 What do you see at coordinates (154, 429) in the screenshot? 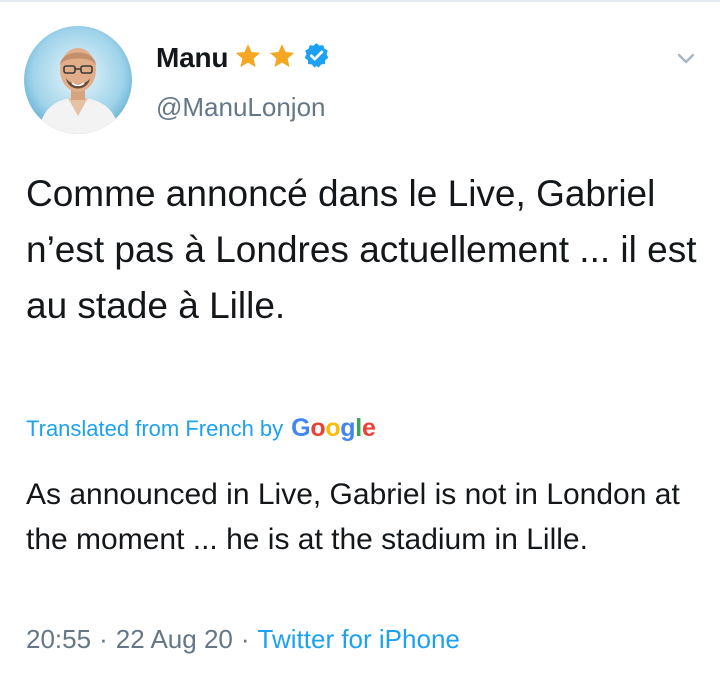
I see `translated-label: Translated from French by` at bounding box center [154, 429].